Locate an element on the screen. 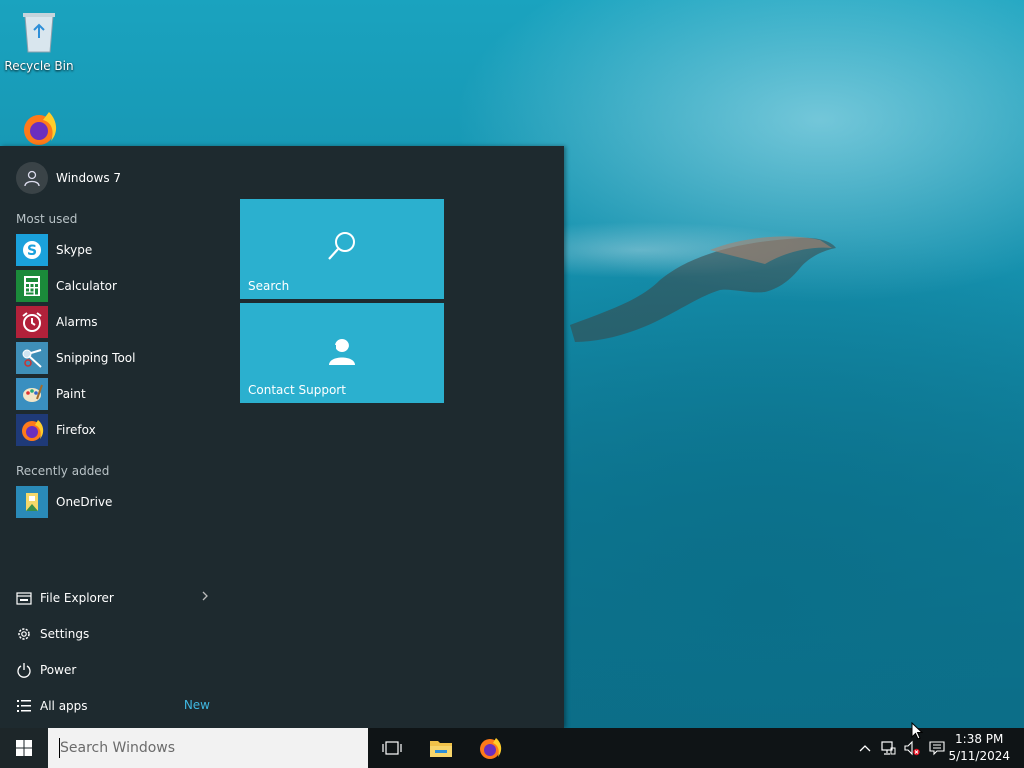  volume-muted-icon is located at coordinates (912, 748).